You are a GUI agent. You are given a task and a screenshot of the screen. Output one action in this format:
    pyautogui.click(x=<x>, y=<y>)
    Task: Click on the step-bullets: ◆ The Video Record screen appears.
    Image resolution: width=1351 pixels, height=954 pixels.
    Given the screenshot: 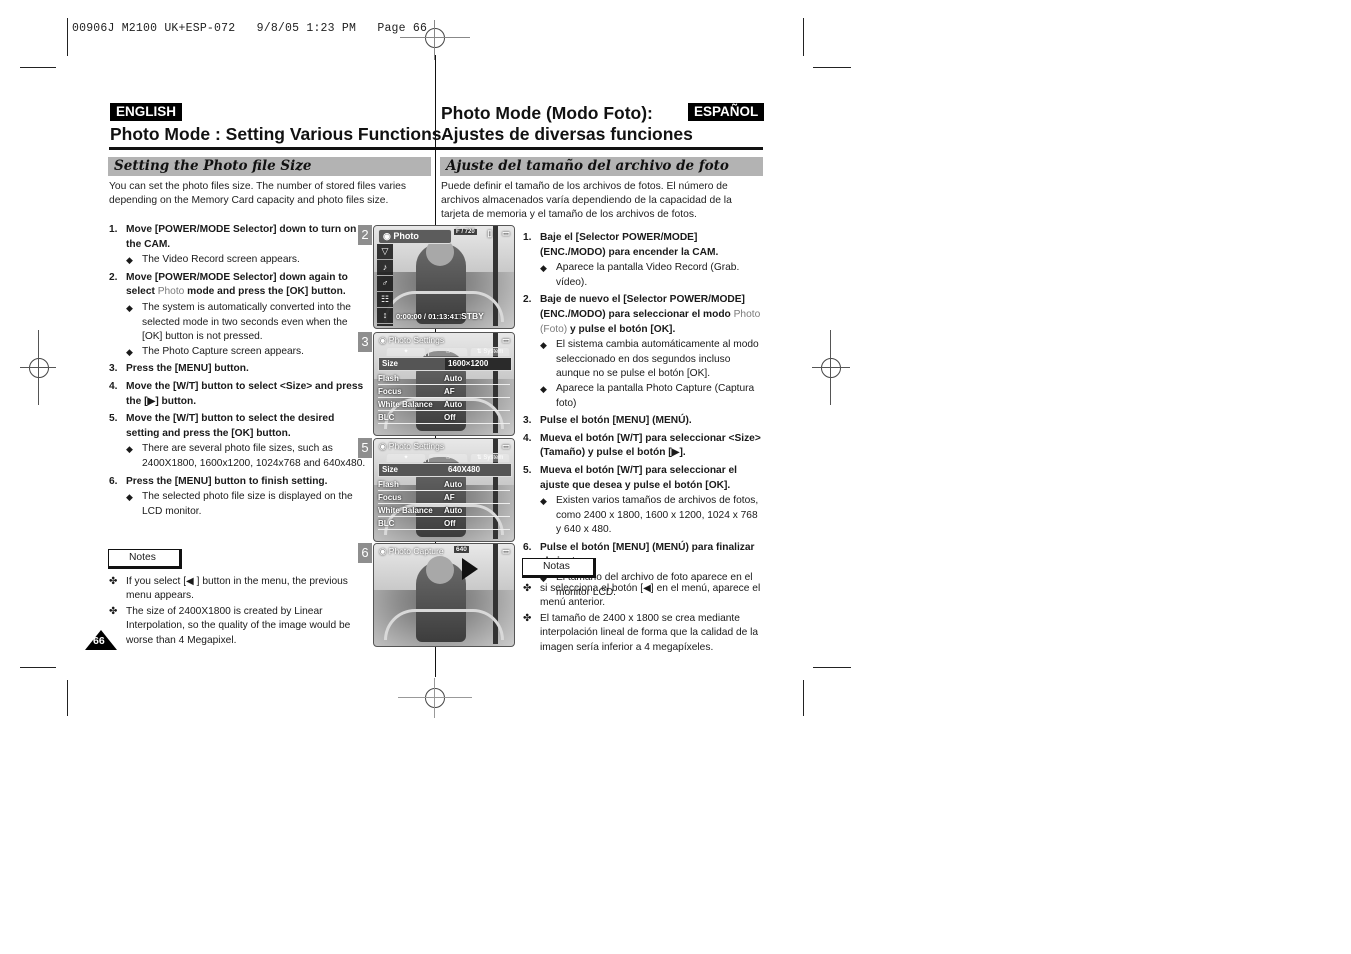 What is the action you would take?
    pyautogui.click(x=246, y=260)
    